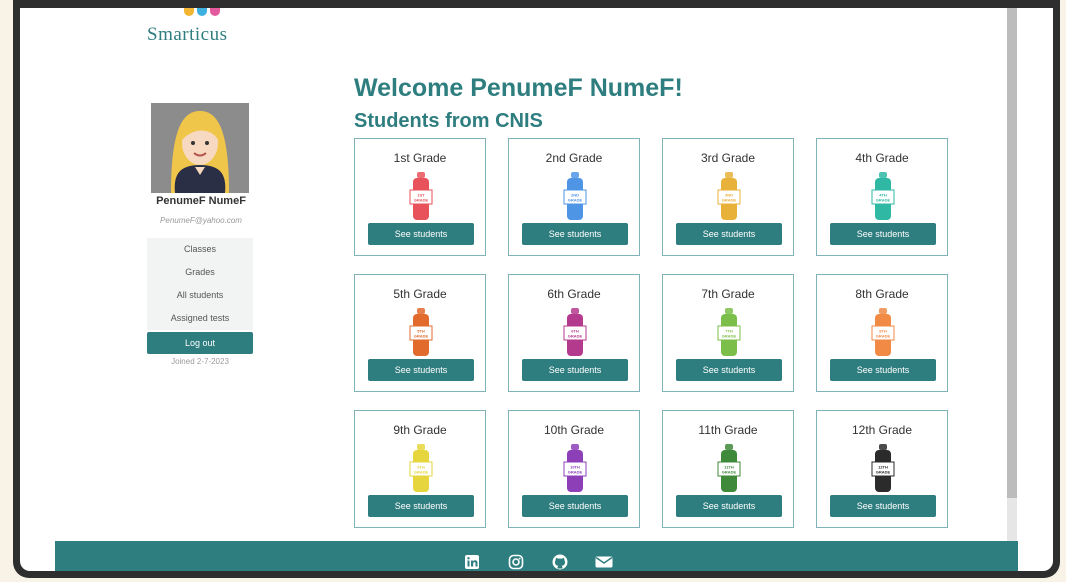  I want to click on sidebar-item-assigned-tests: Assigned tests, so click(200, 318).